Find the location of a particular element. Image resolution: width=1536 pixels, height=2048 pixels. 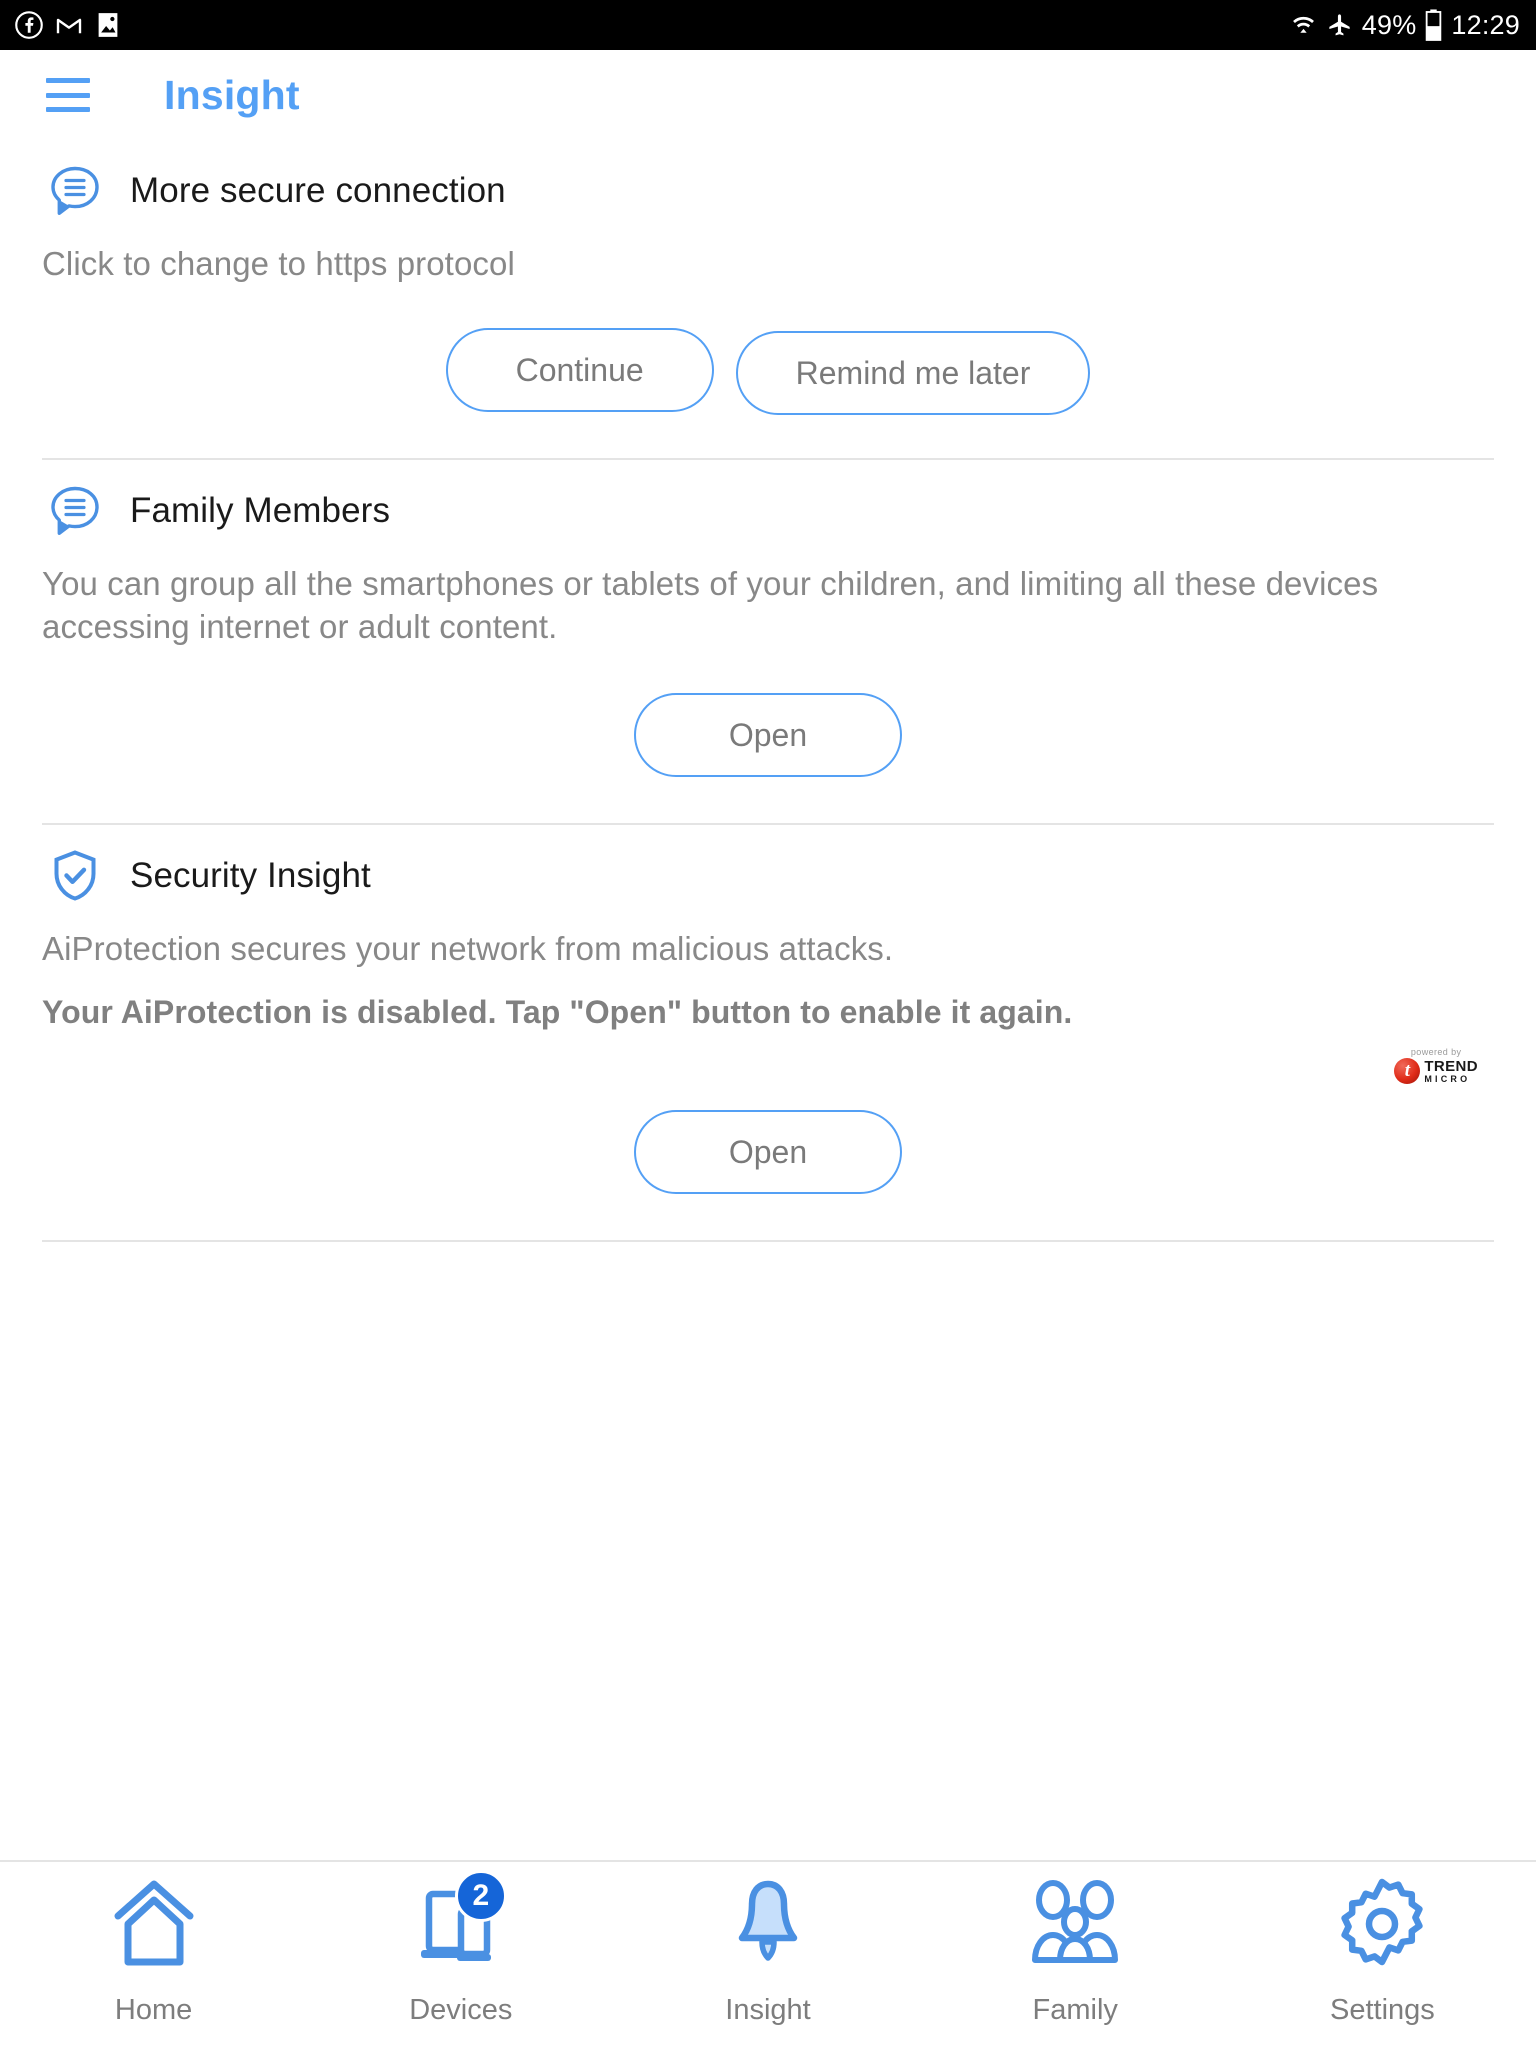

nav-label: Family is located at coordinates (1075, 2010).